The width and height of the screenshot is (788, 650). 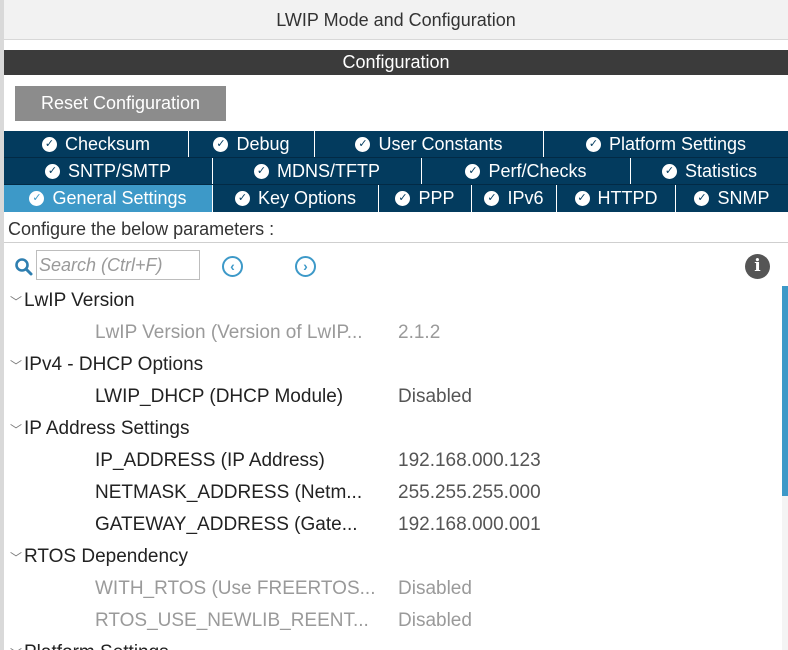 I want to click on tab-label: HTTPD, so click(x=627, y=198).